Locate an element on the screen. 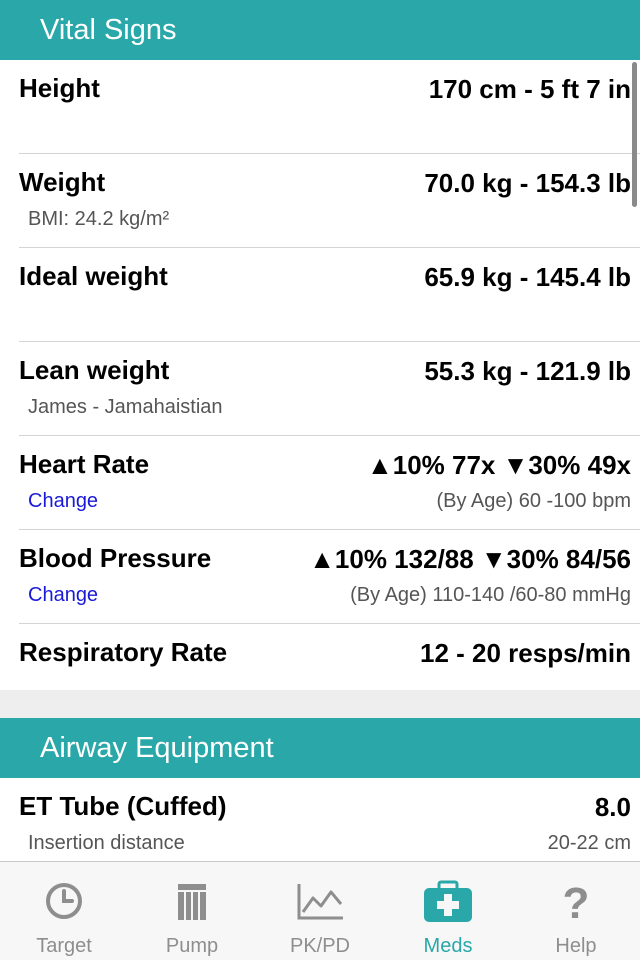  tab-bar: Target Pump PK/PD Meds ? Help is located at coordinates (320, 910).